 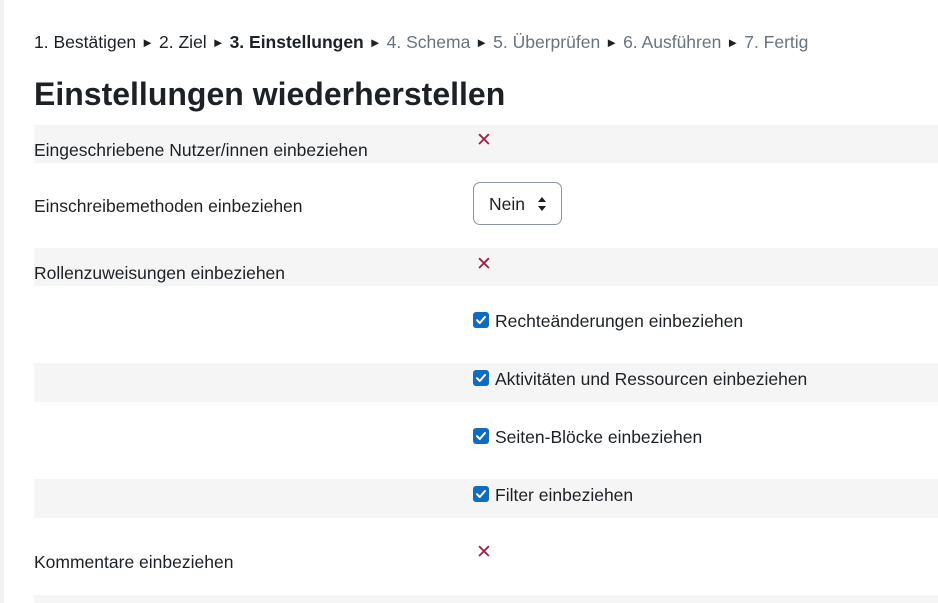 What do you see at coordinates (547, 42) in the screenshot?
I see `step-review: 5. Überprüfen` at bounding box center [547, 42].